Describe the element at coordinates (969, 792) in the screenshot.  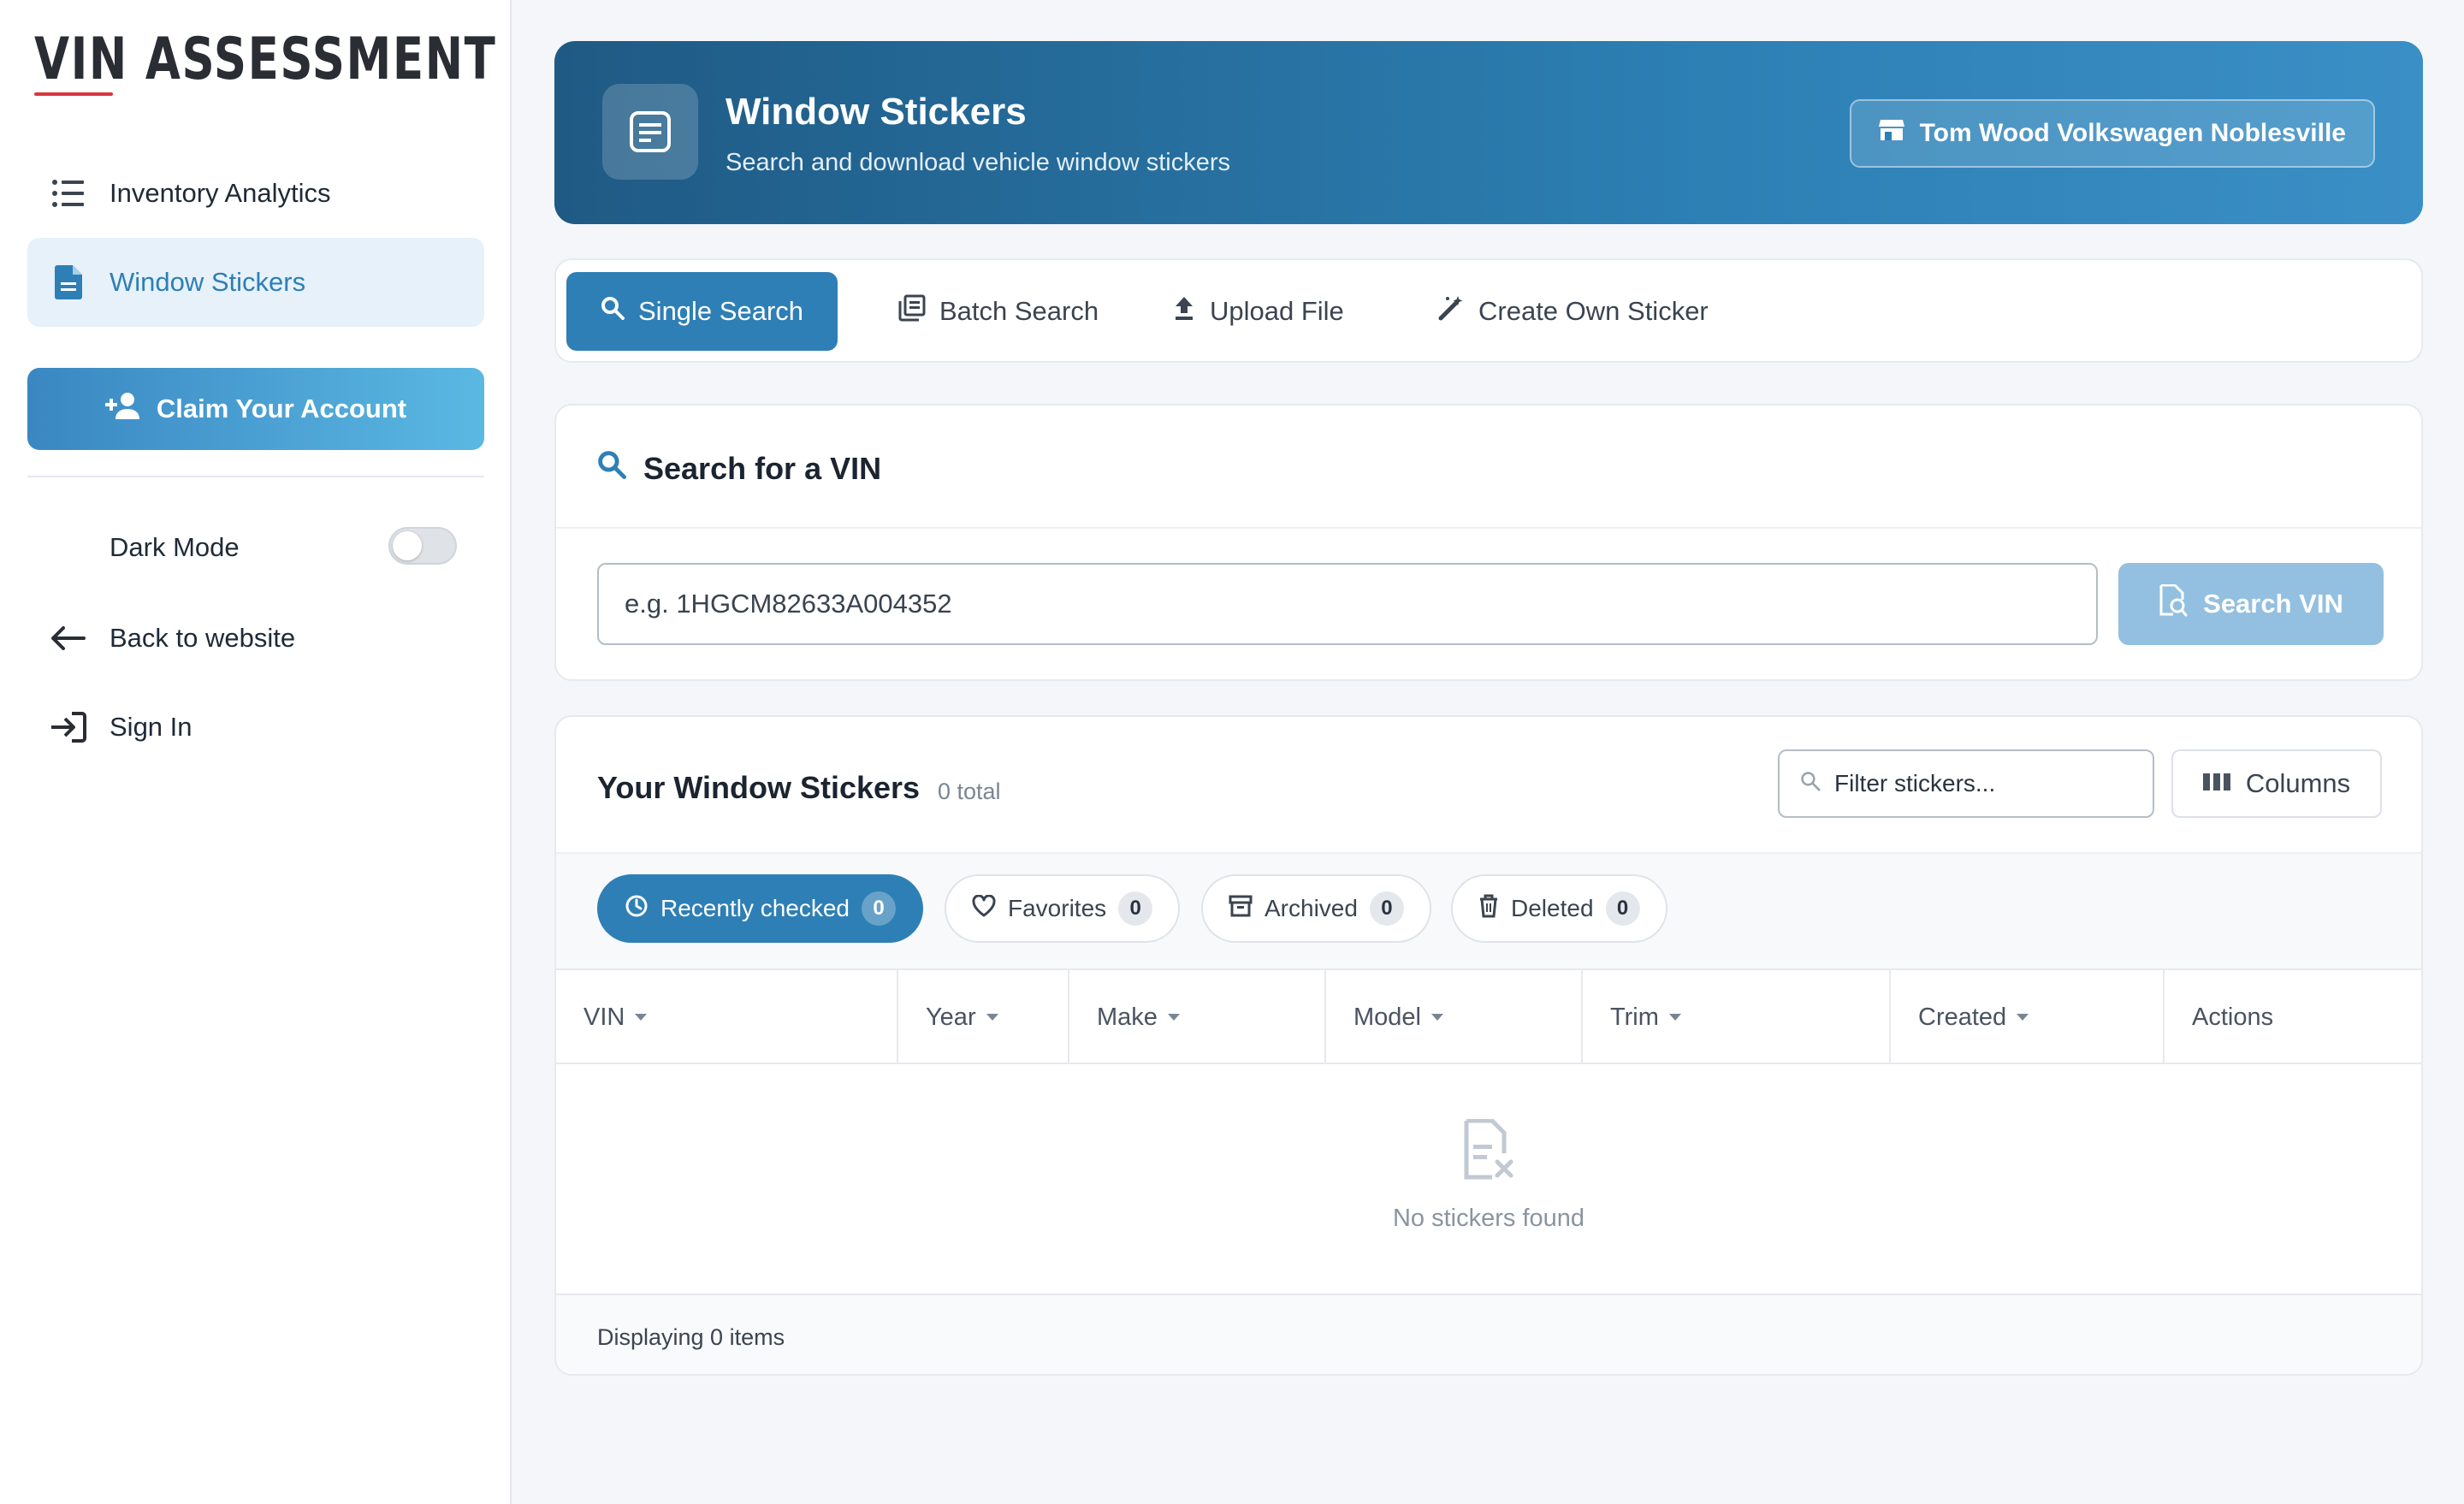
I see `stickers-total: 0 total` at that location.